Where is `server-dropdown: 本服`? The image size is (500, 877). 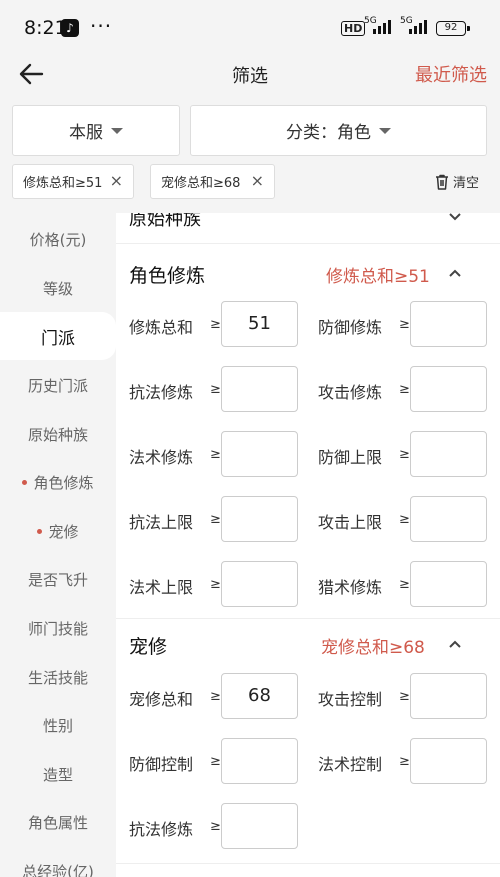
server-dropdown: 本服 is located at coordinates (96, 130).